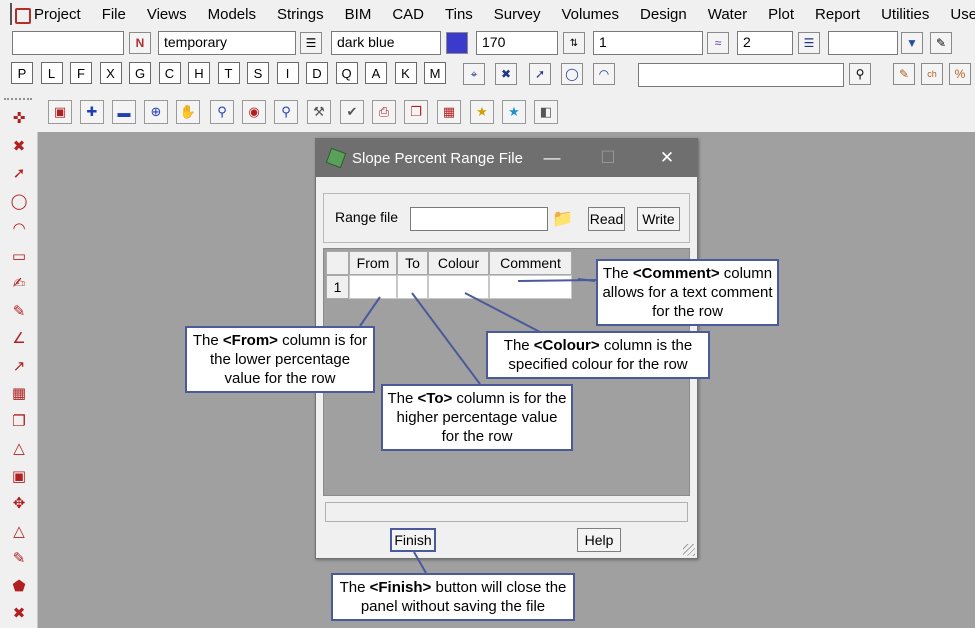 The image size is (975, 628). Describe the element at coordinates (319, 112) in the screenshot. I see `tools-icon: ⚒` at that location.